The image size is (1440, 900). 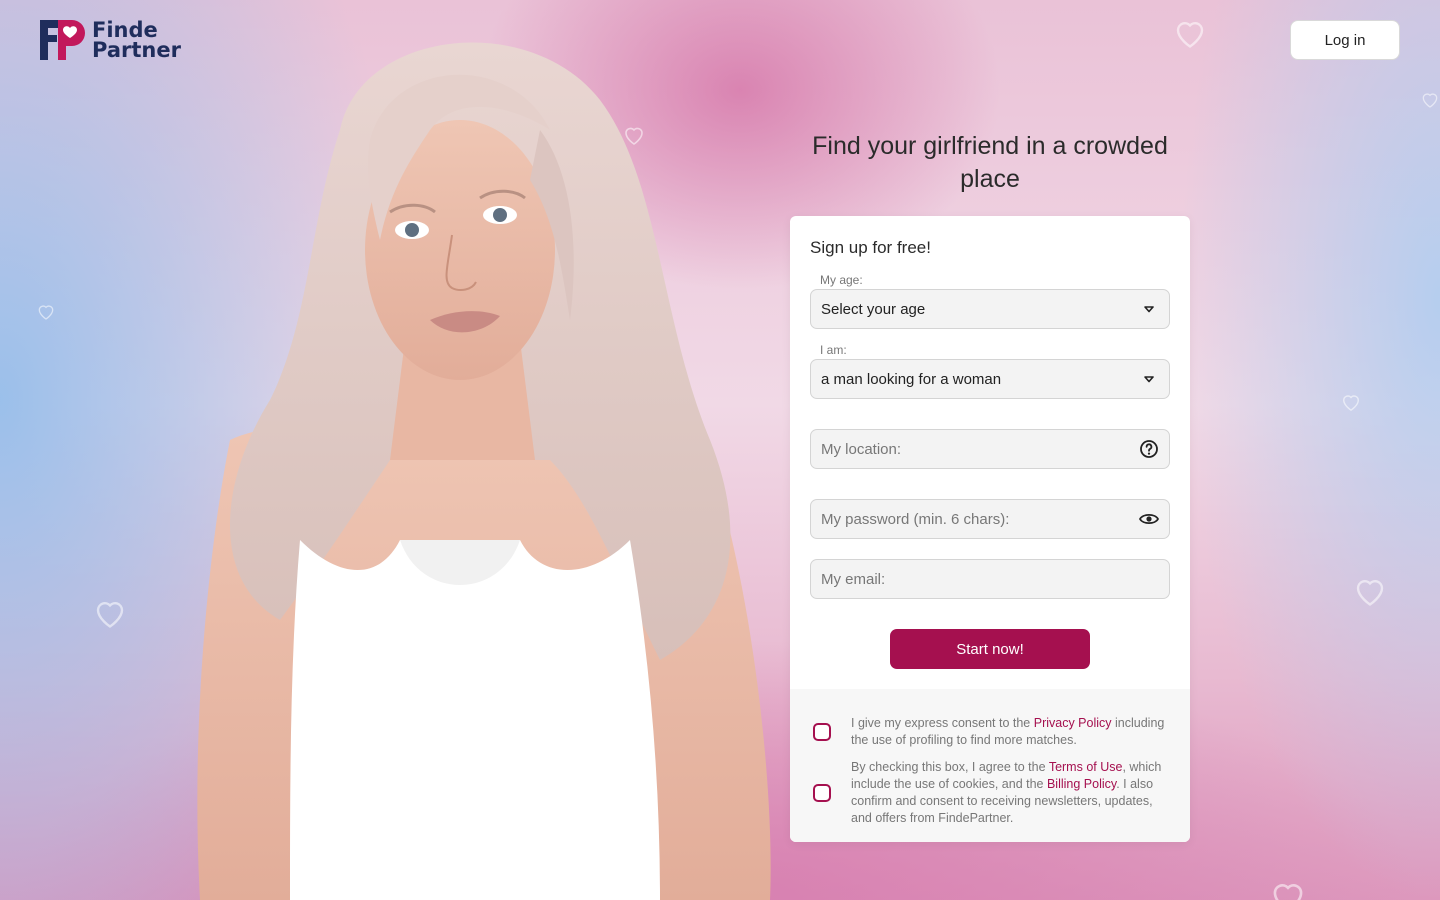 I want to click on gender-select-value: a man looking for a woman, so click(x=911, y=379).